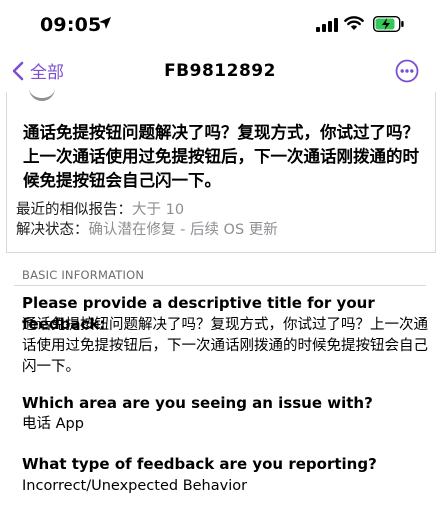  I want to click on more-button, so click(407, 73).